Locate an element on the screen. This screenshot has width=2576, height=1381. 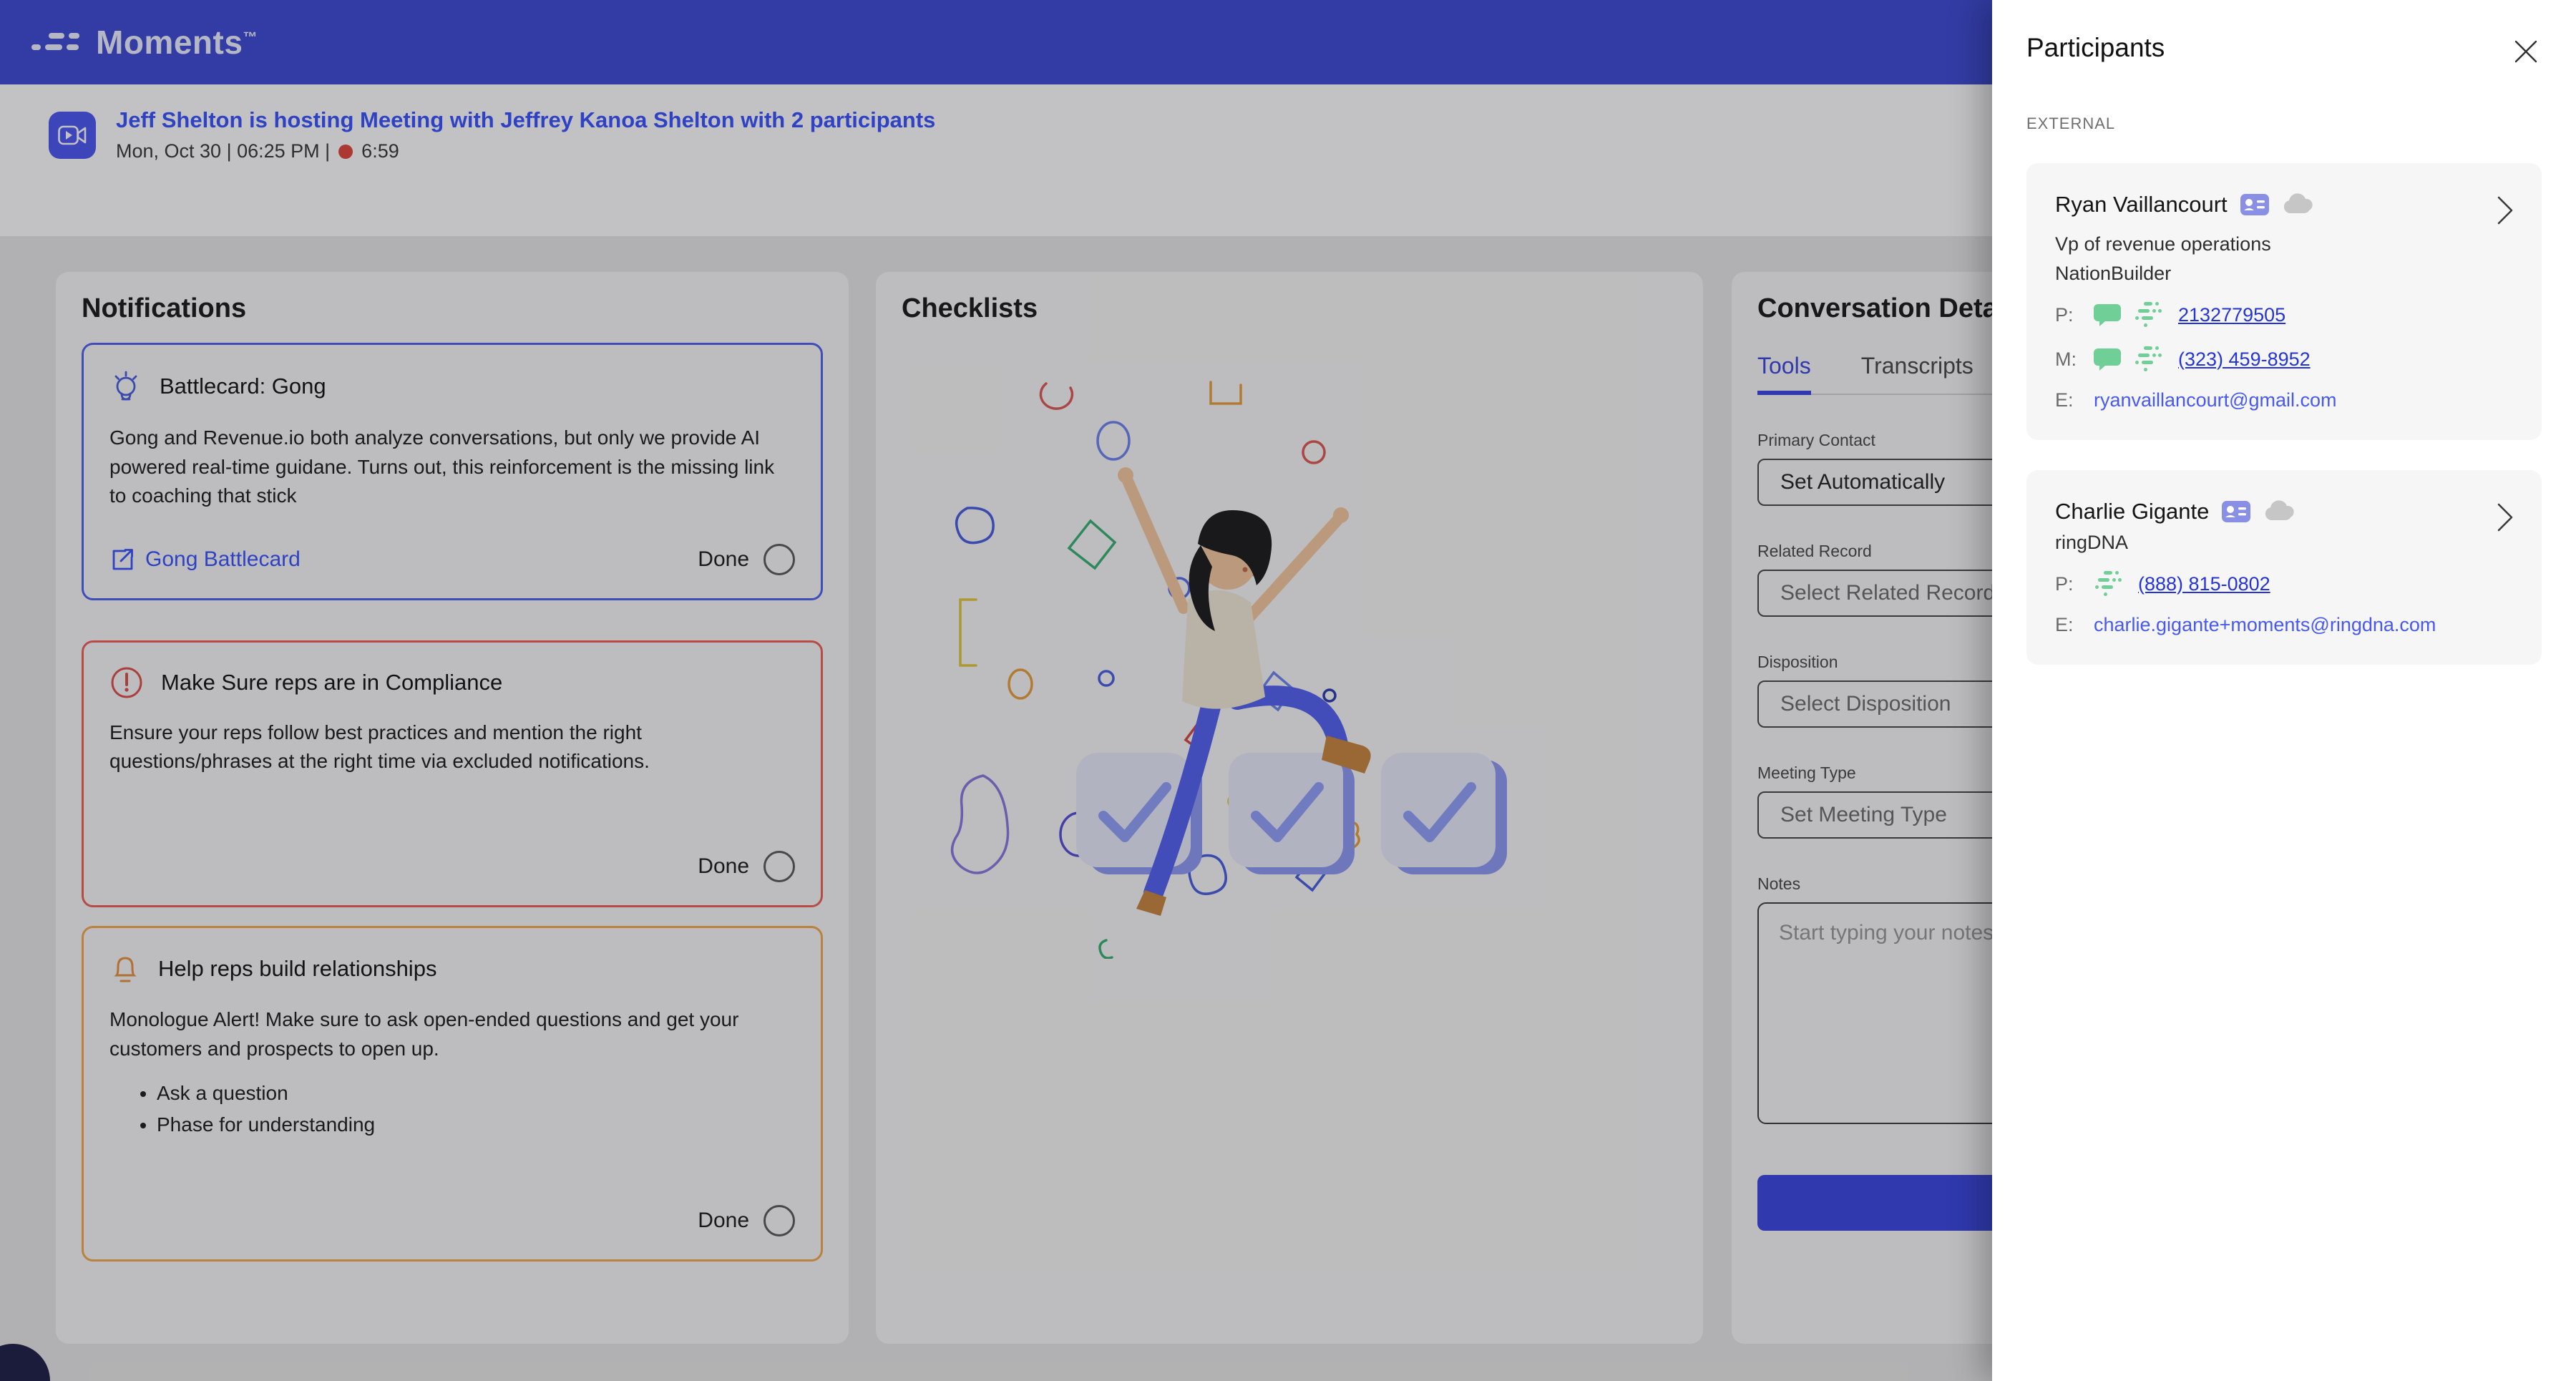
email-row: E: ryanvaillancourt@gmail.com is located at coordinates (2284, 400).